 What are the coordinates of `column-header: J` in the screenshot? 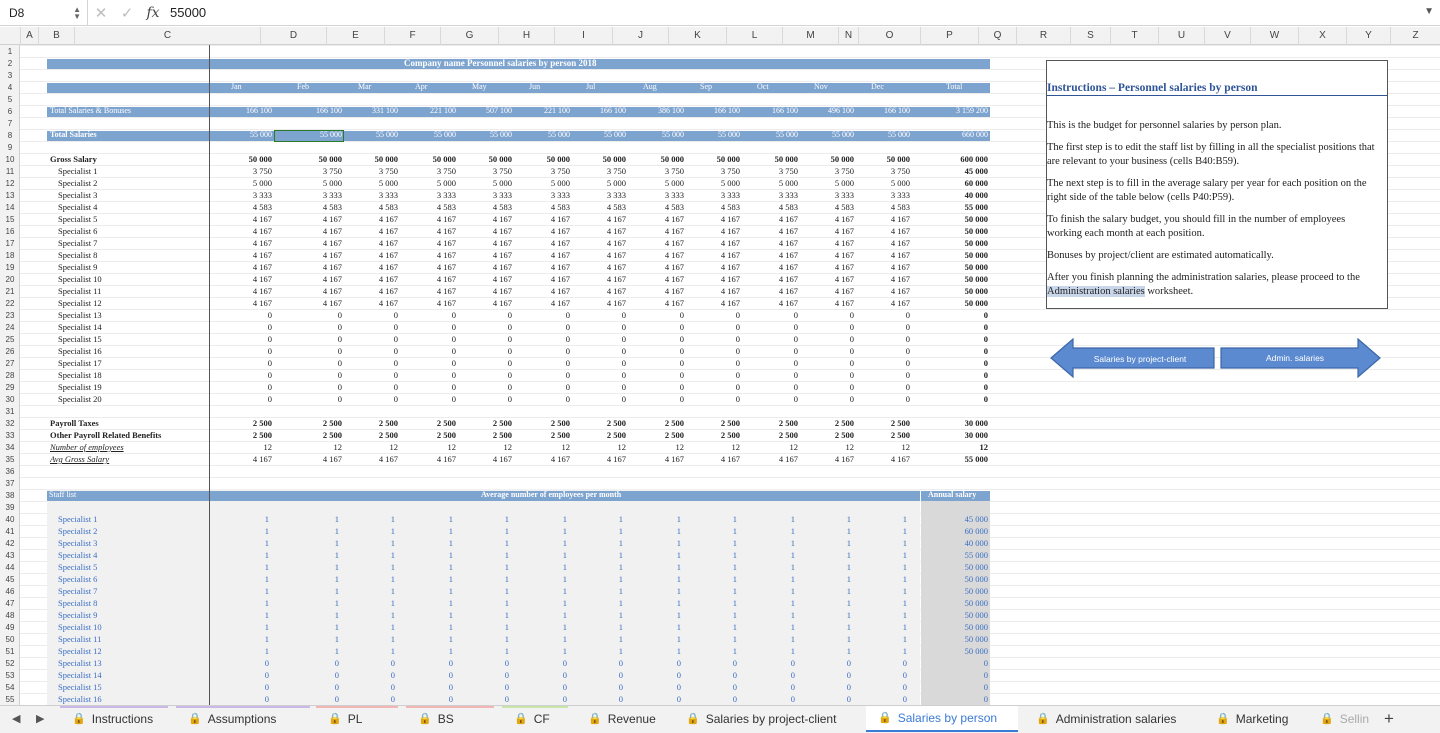 It's located at (640, 36).